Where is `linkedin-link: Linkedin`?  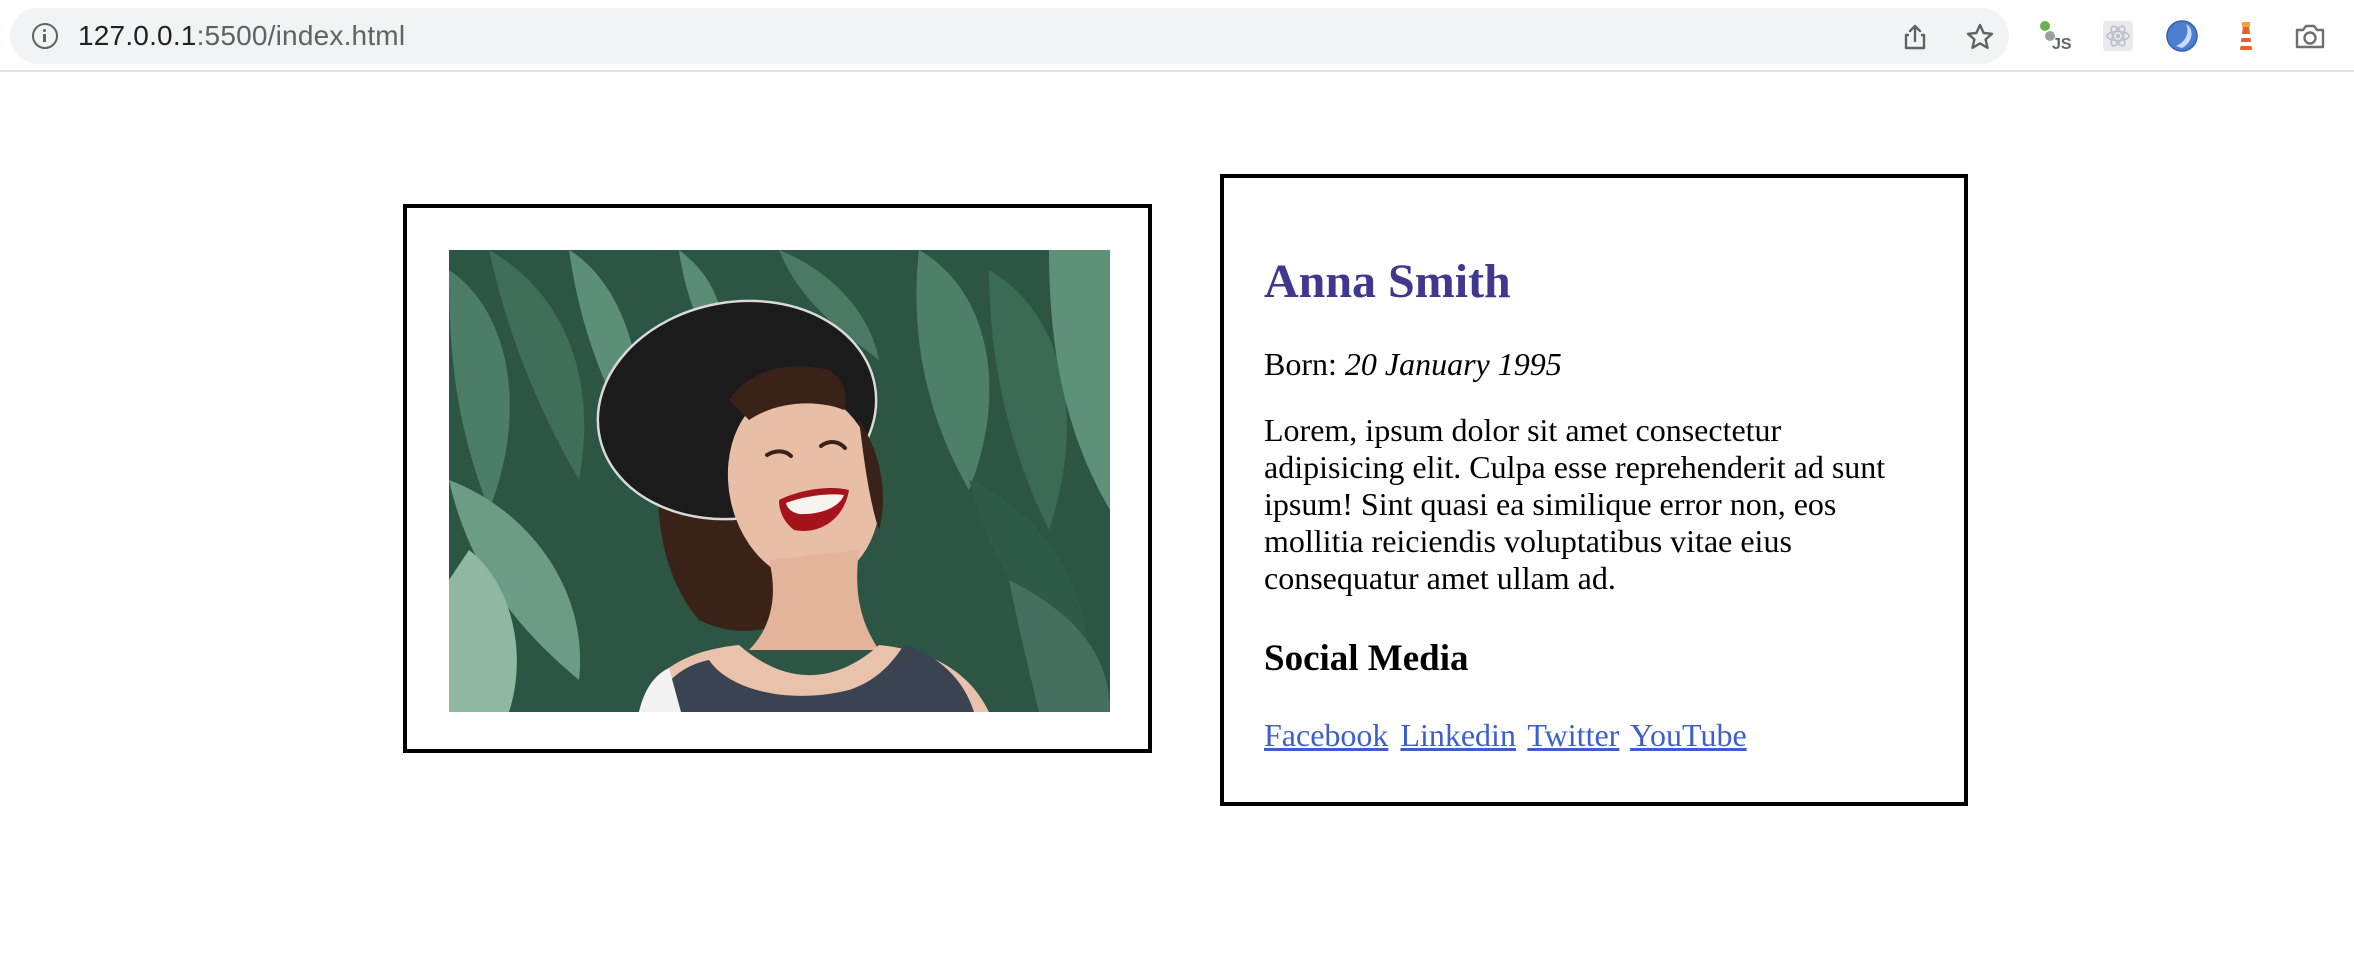
linkedin-link: Linkedin is located at coordinates (1458, 735).